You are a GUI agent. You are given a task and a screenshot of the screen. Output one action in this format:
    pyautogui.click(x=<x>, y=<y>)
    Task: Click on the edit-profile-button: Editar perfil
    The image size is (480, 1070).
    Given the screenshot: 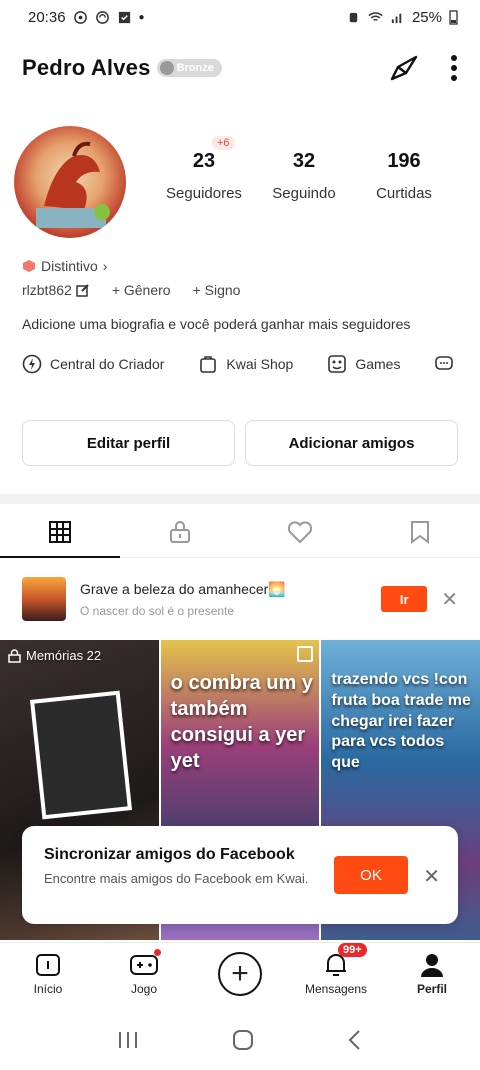 What is the action you would take?
    pyautogui.click(x=128, y=443)
    